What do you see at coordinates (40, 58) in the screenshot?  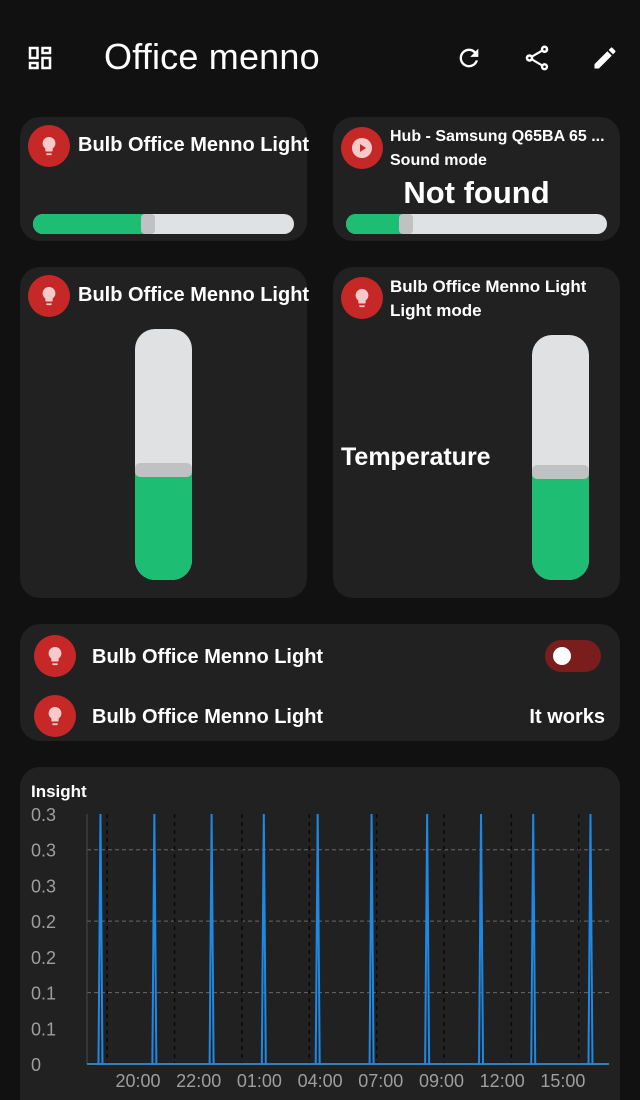 I see `dashboard-icon` at bounding box center [40, 58].